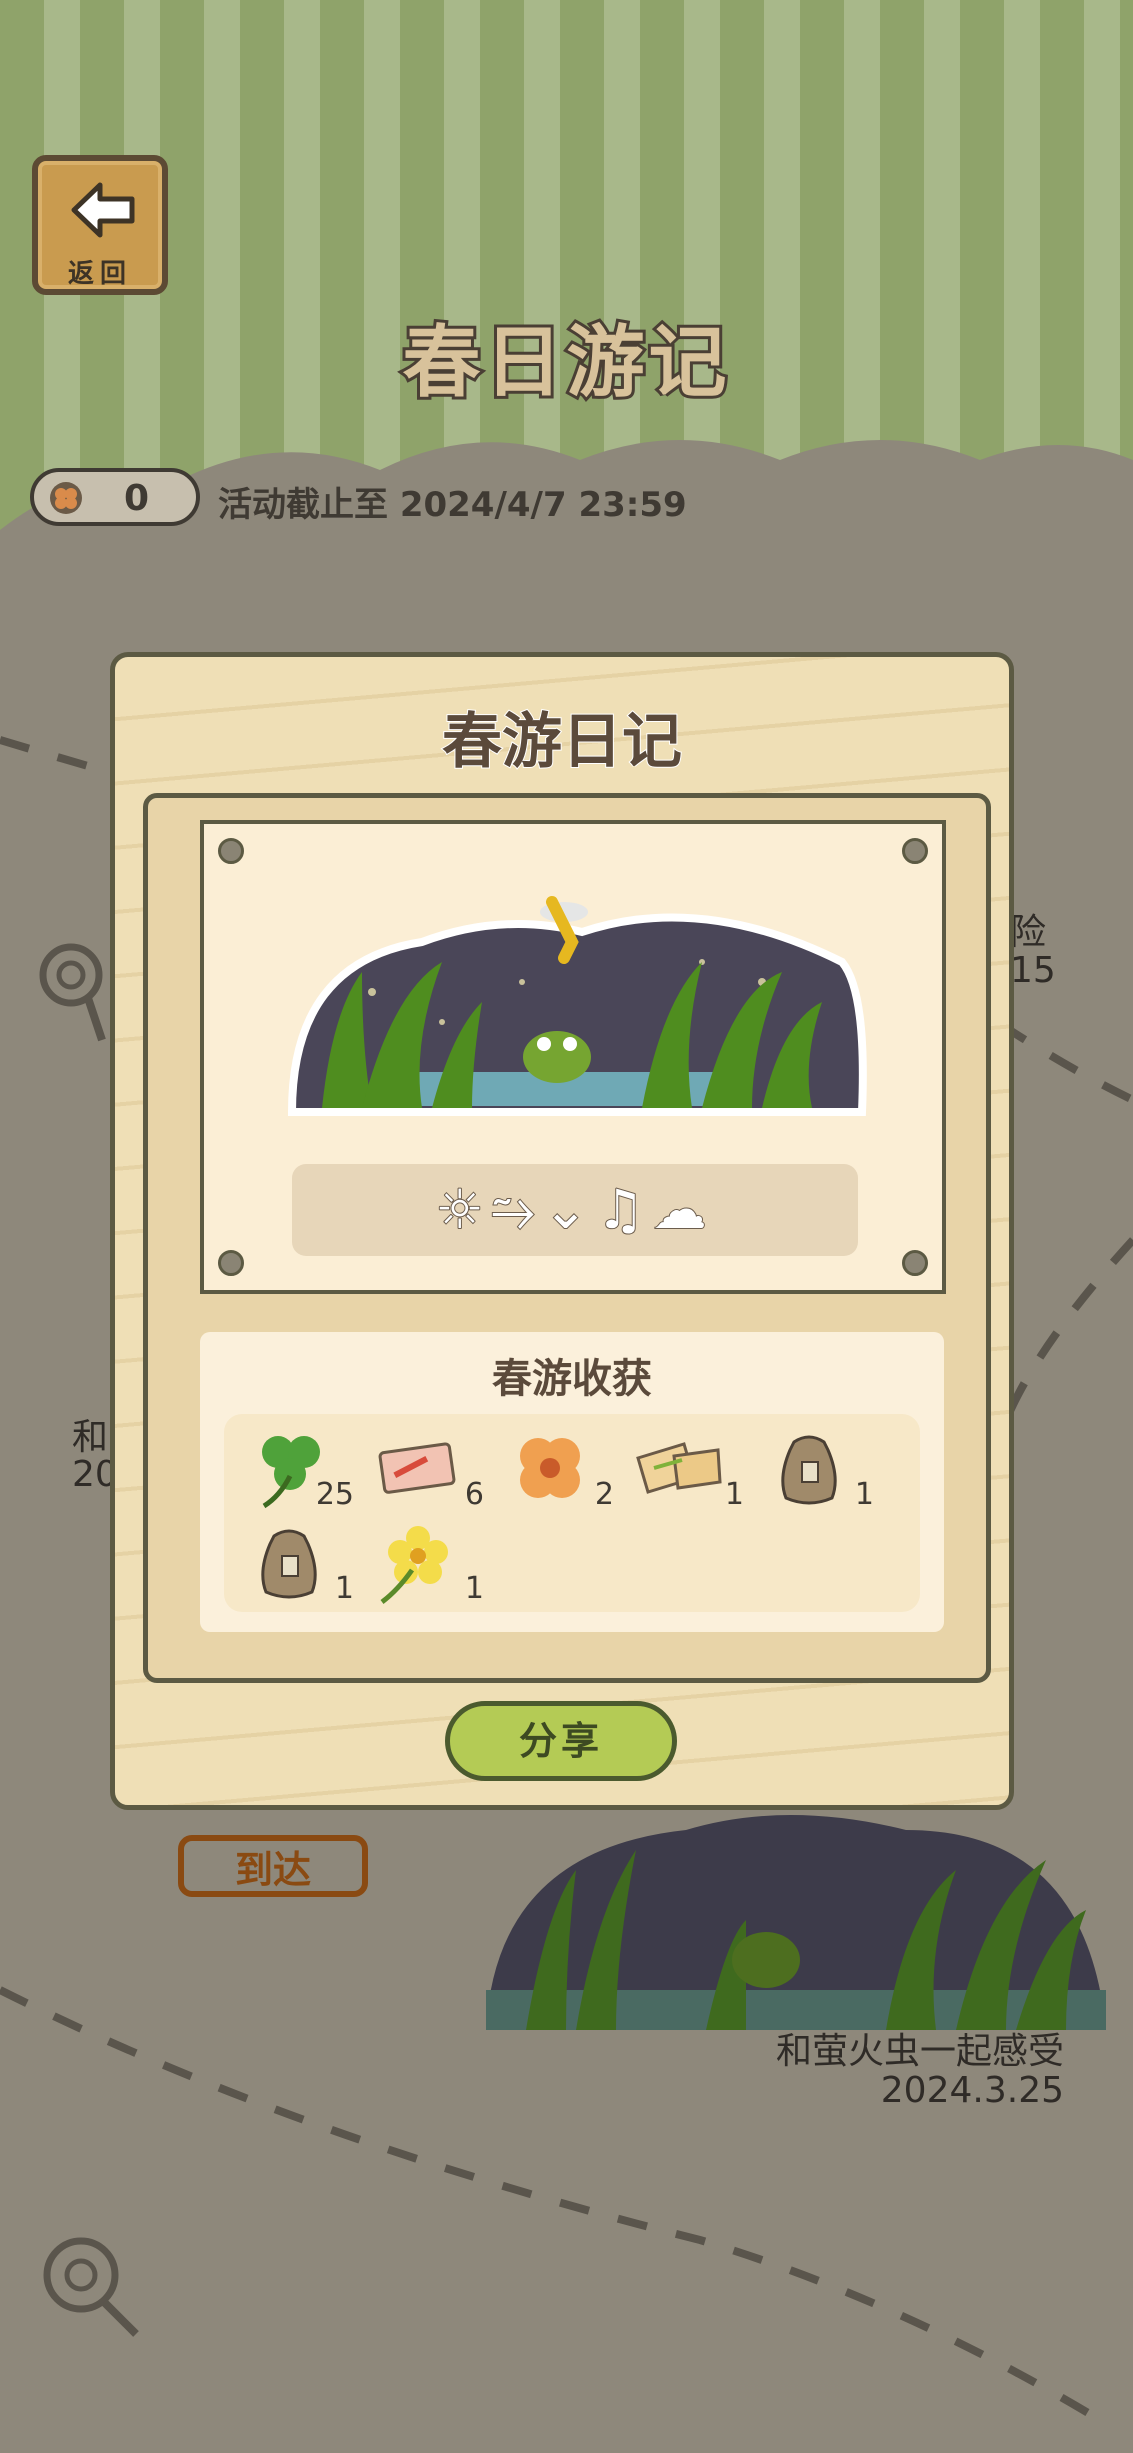 Image resolution: width=1133 pixels, height=2453 pixels. Describe the element at coordinates (604, 1494) in the screenshot. I see `item-count: 2` at that location.